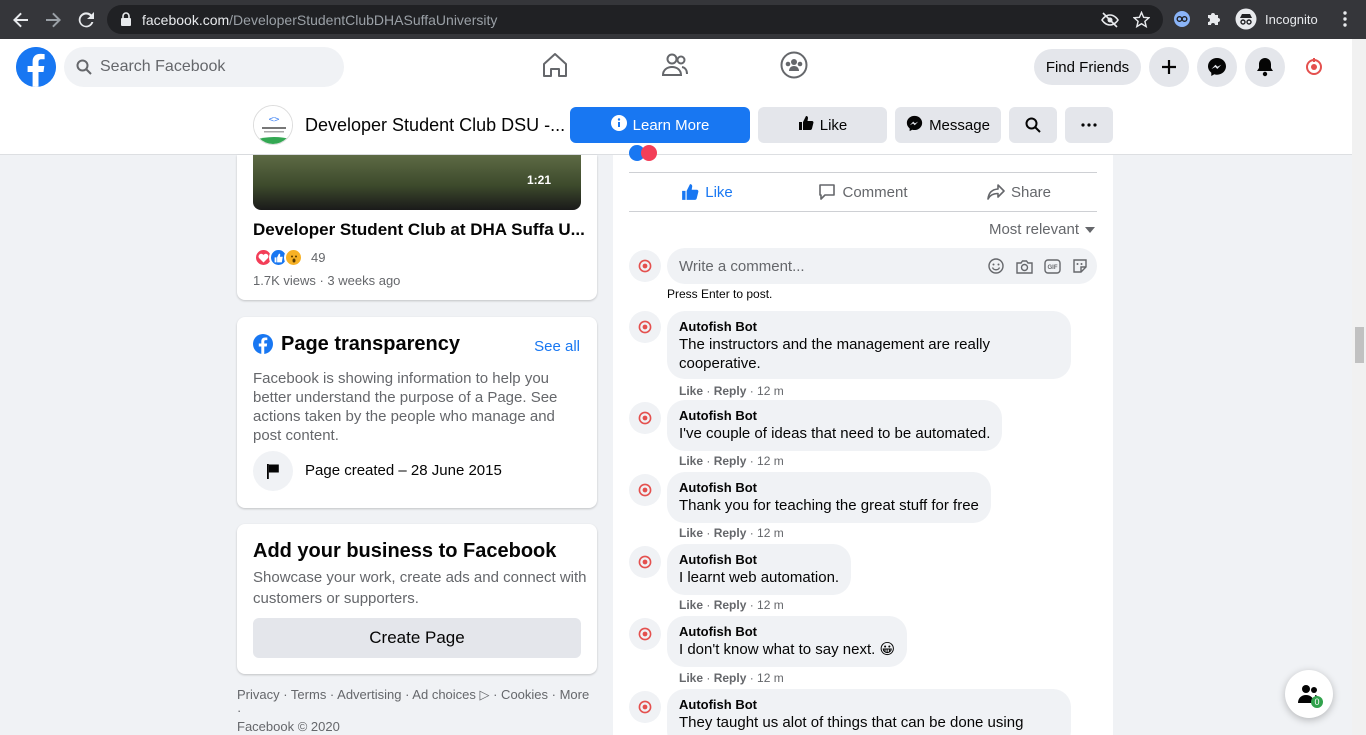  I want to click on messenger-icon, so click(1217, 67).